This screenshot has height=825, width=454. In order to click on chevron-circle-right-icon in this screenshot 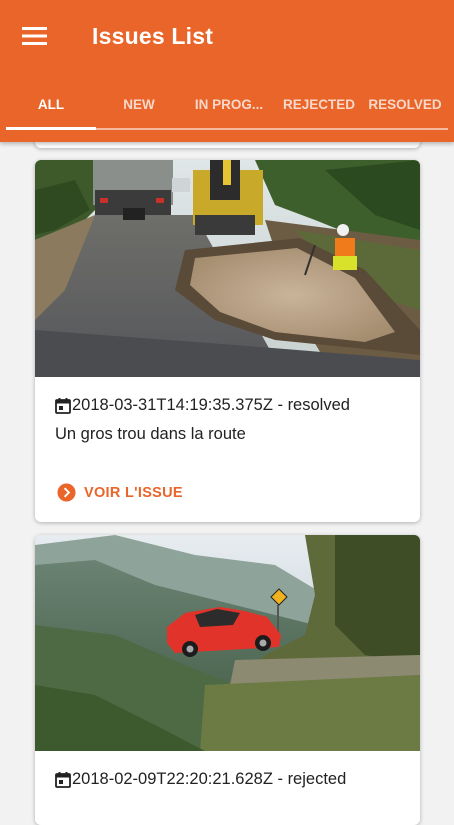, I will do `click(66, 492)`.